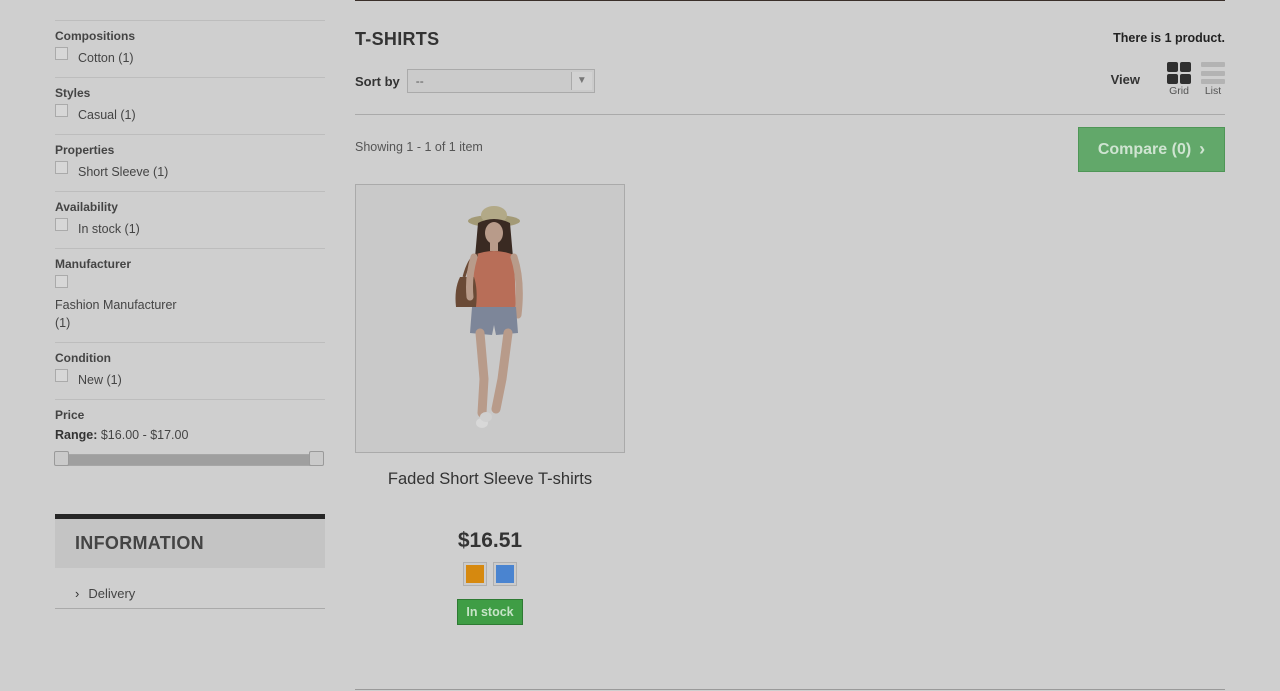 The image size is (1280, 691). I want to click on compare-button: Compare (0) ›, so click(1151, 149).